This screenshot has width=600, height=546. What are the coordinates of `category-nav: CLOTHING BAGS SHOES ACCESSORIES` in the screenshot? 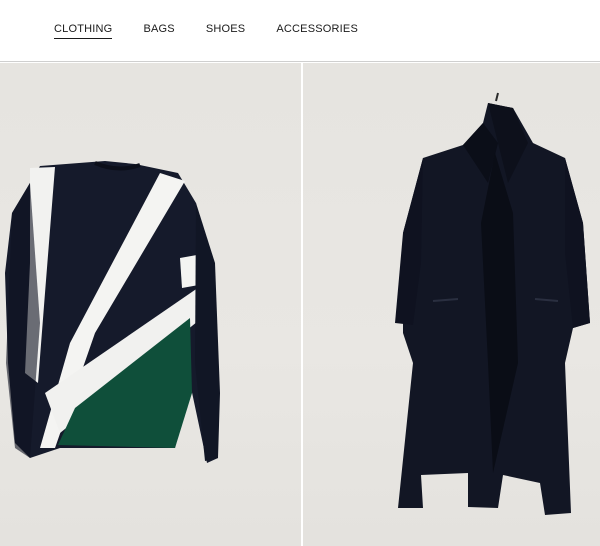 It's located at (221, 31).